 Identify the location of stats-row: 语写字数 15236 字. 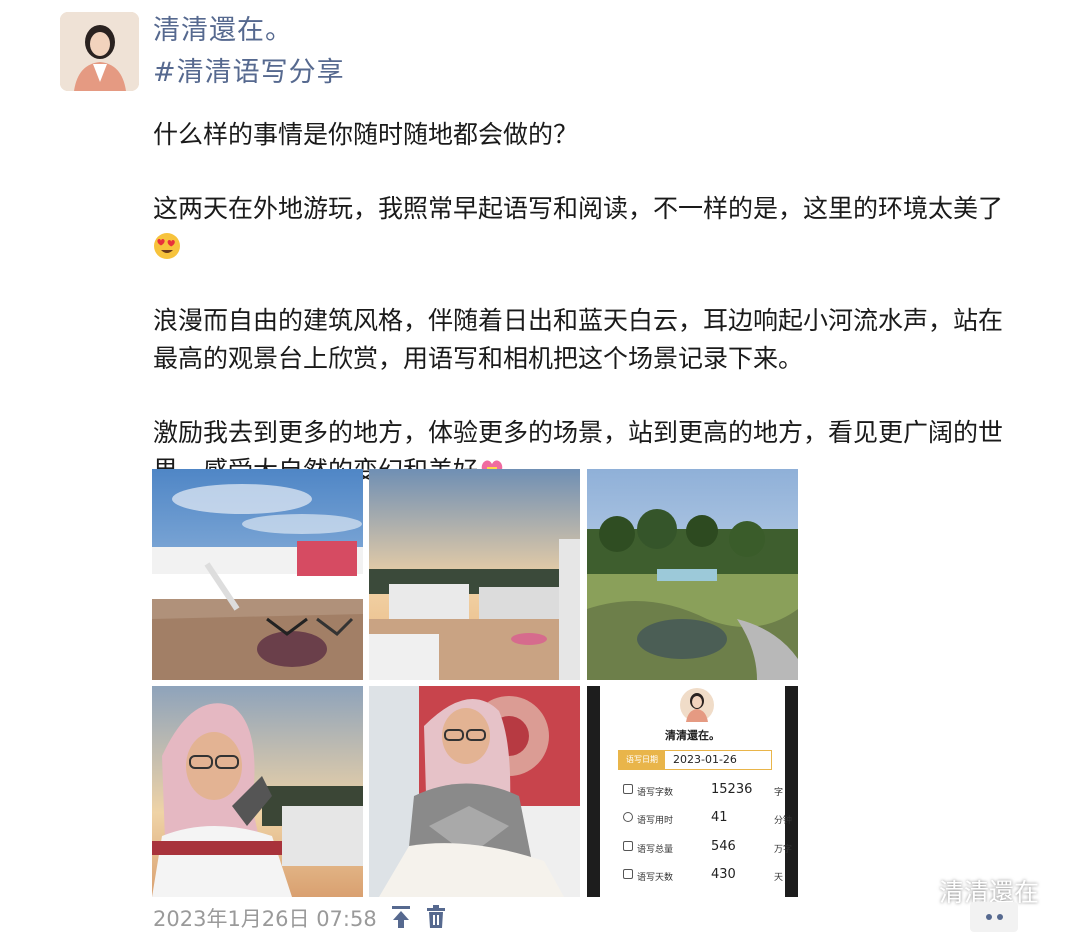
(709, 792).